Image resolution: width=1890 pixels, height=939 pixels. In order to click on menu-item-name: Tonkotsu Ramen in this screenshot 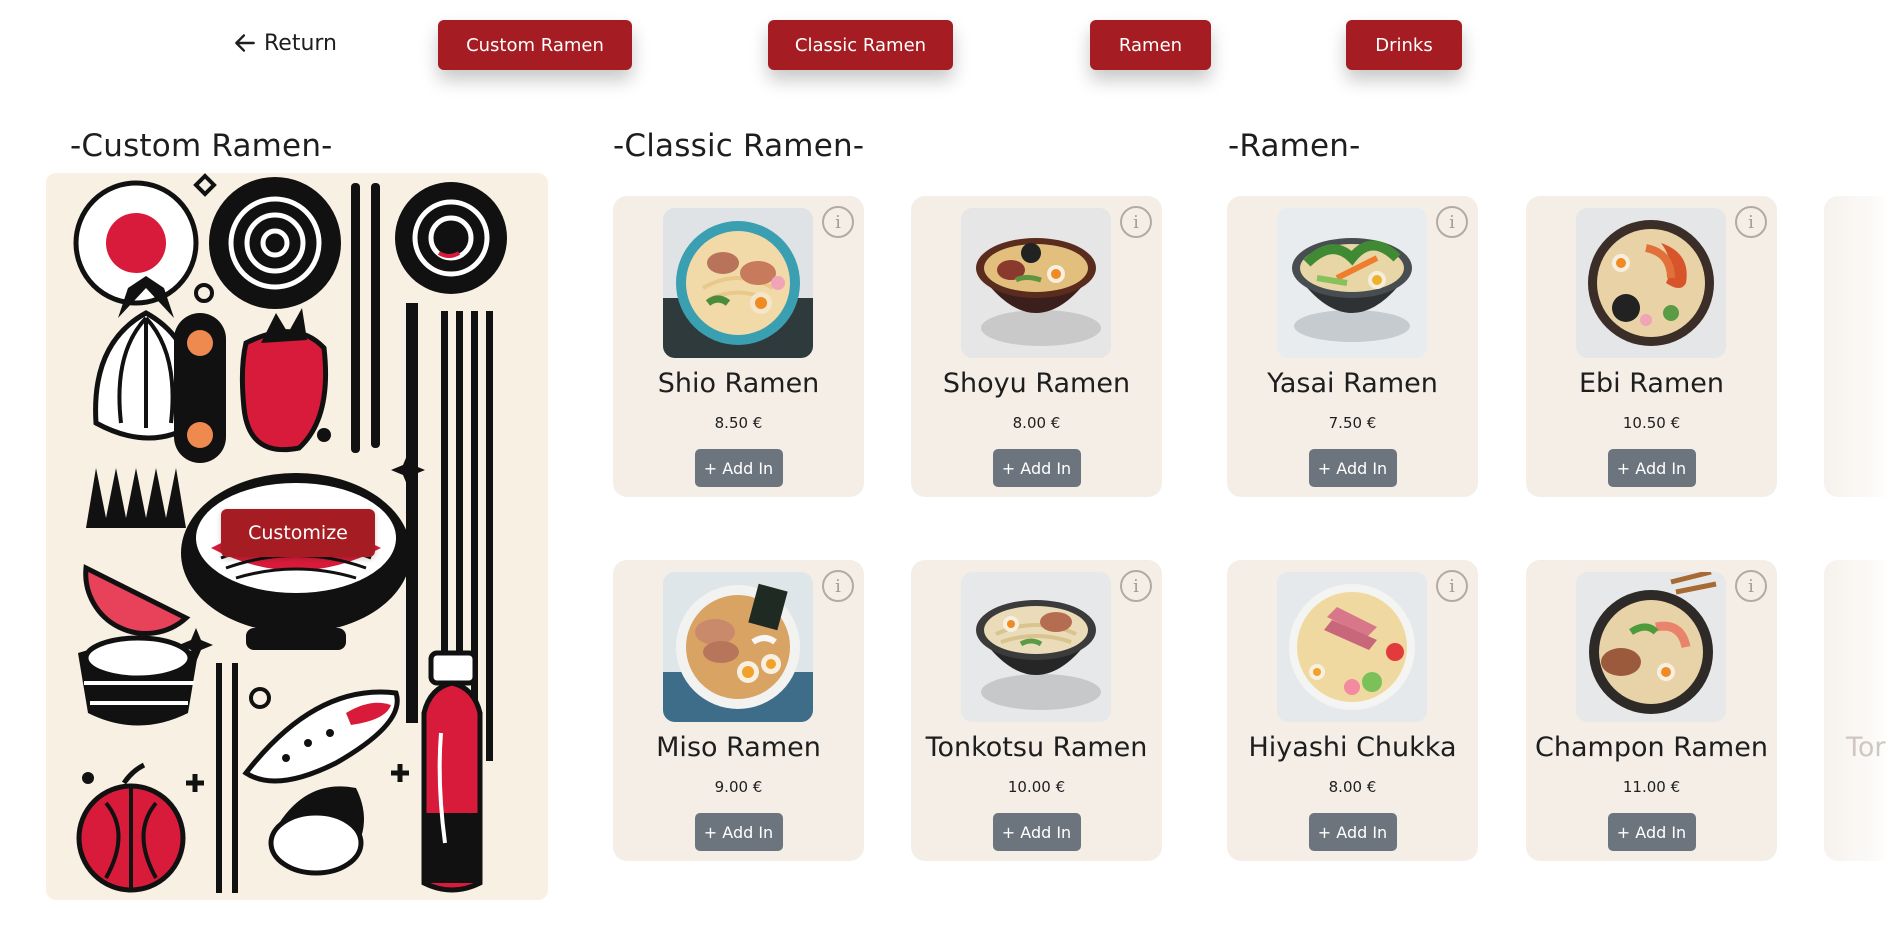, I will do `click(1036, 747)`.